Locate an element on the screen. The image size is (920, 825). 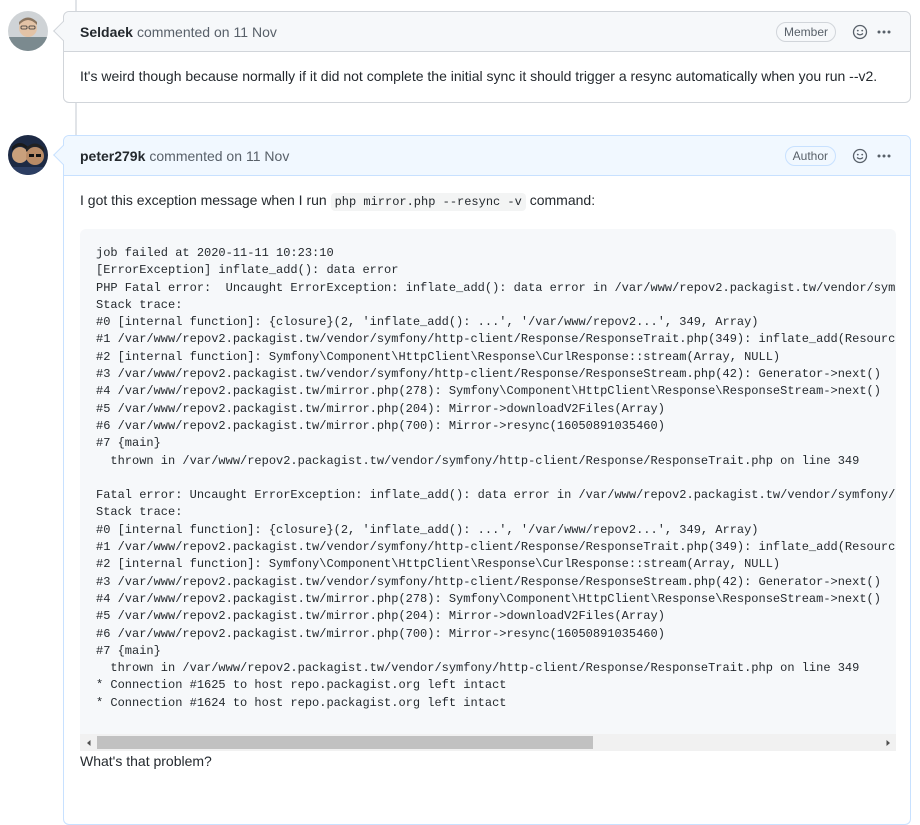
horizontal-scrollbar is located at coordinates (488, 743).